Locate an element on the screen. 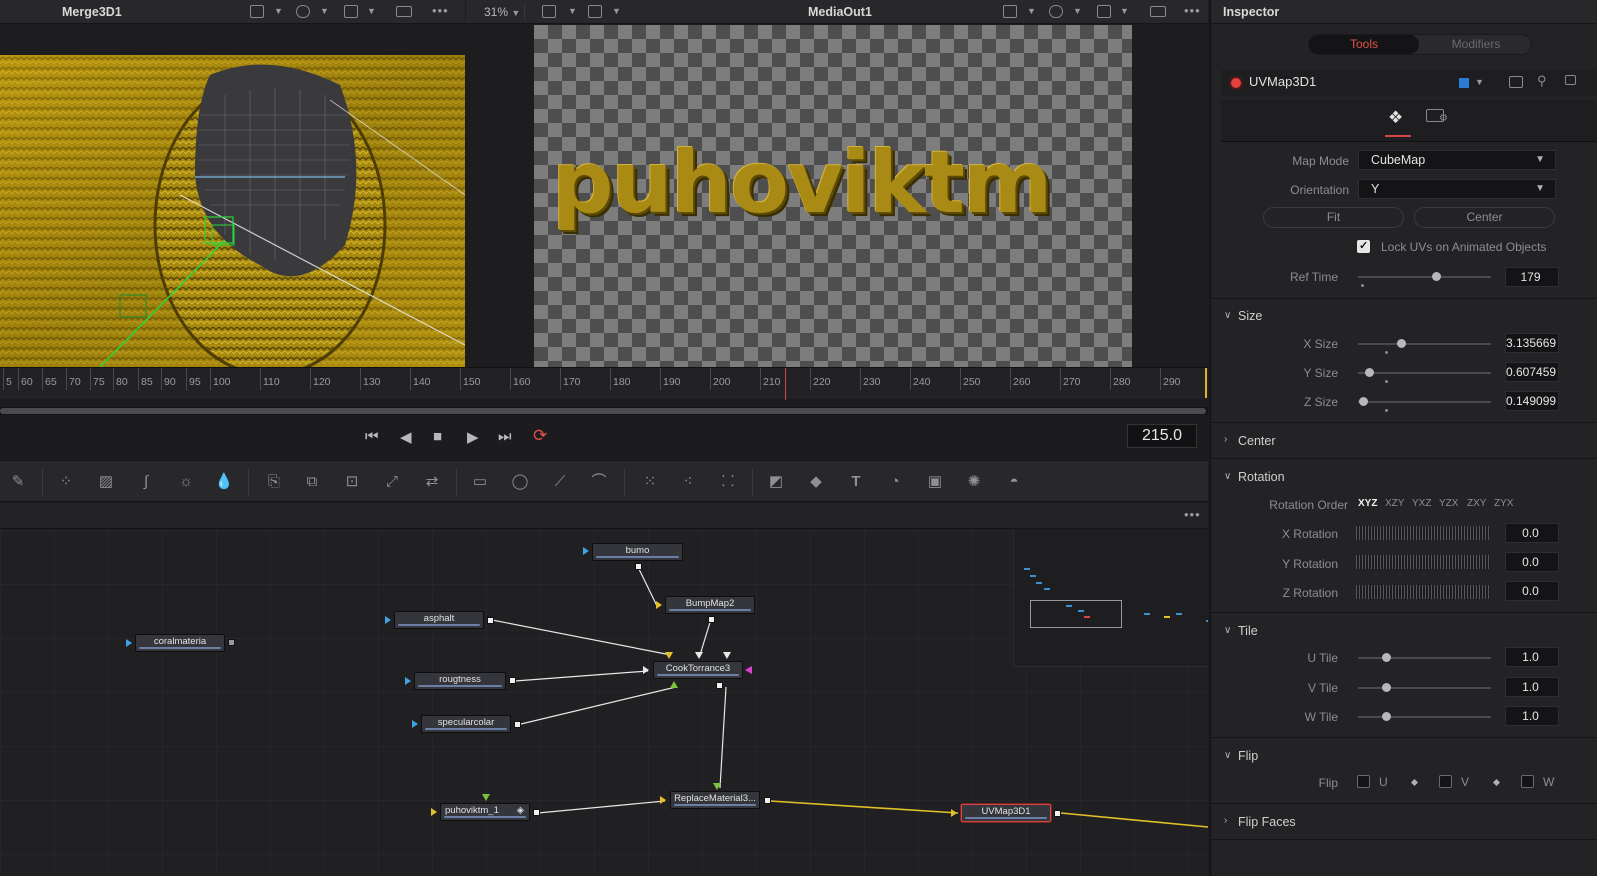  particle-render-icon: ⁖ is located at coordinates (688, 482).